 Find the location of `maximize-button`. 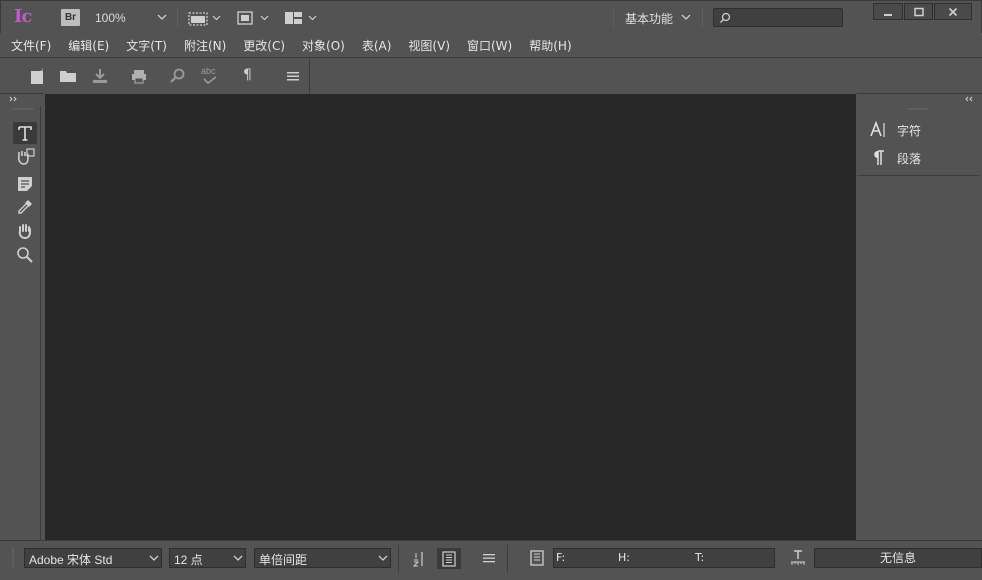

maximize-button is located at coordinates (918, 11).